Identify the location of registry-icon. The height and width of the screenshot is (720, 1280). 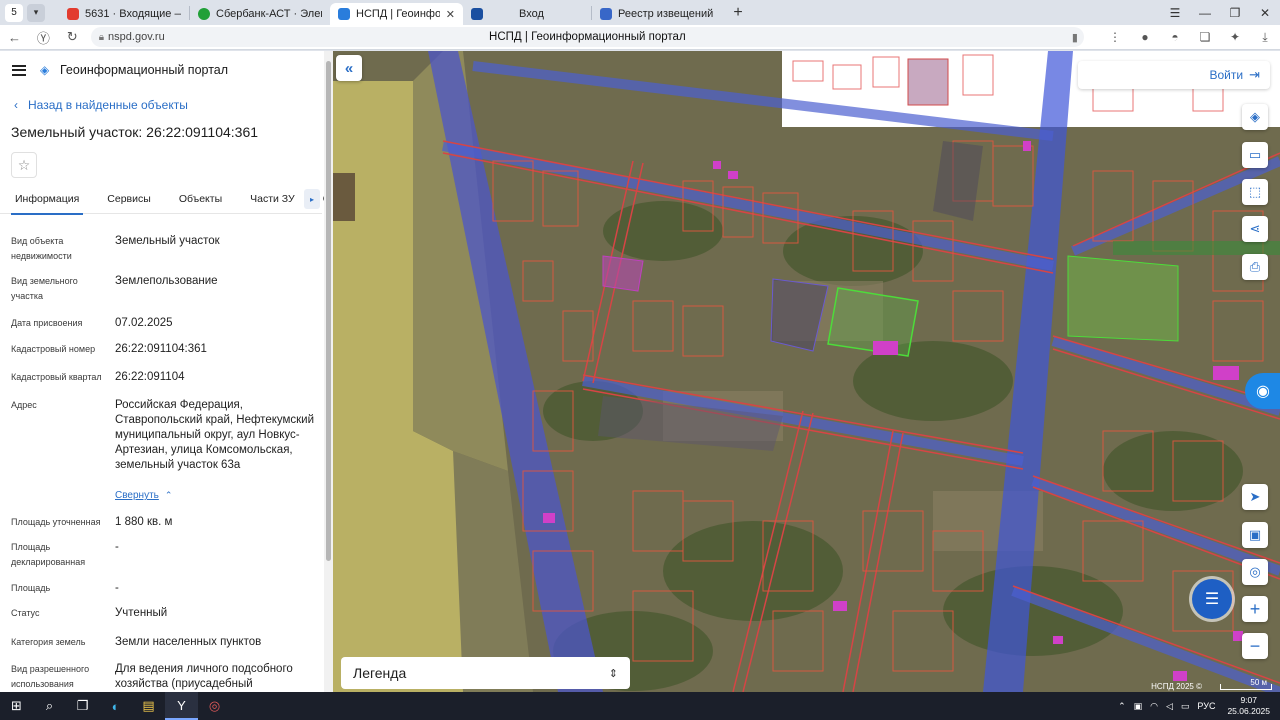
(606, 14).